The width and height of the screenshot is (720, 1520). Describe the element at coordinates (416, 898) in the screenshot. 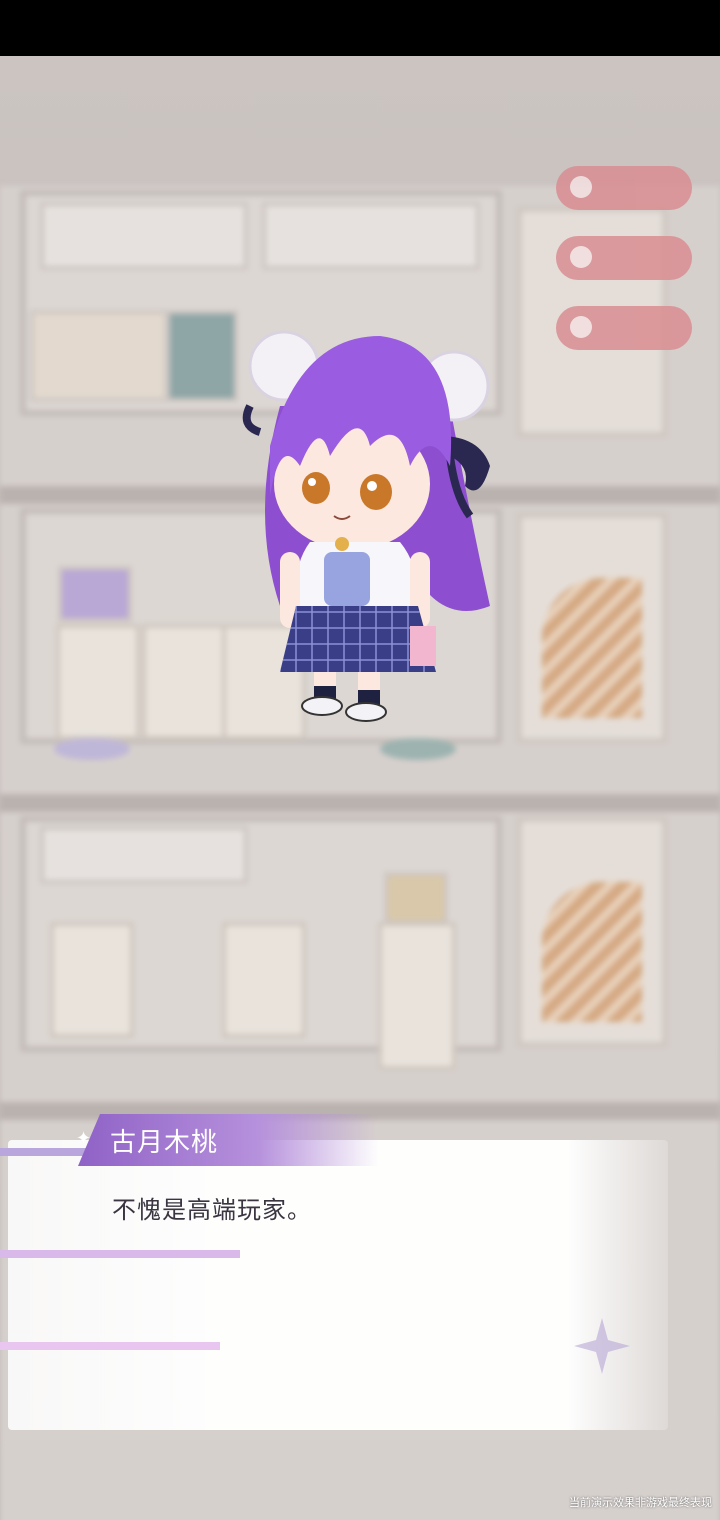

I see `portrait-frame` at that location.